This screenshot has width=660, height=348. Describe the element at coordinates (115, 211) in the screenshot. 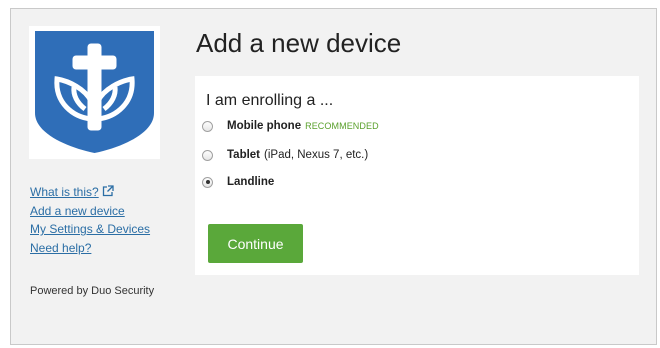

I see `add-new-device-link: Add a new device` at that location.